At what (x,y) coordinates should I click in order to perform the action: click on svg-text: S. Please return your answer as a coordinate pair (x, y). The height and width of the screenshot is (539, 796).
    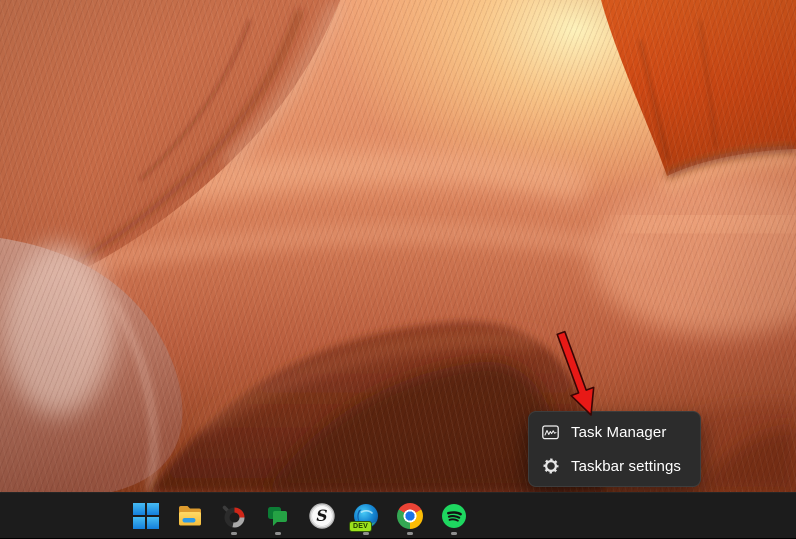
    Looking at the image, I should click on (321, 515).